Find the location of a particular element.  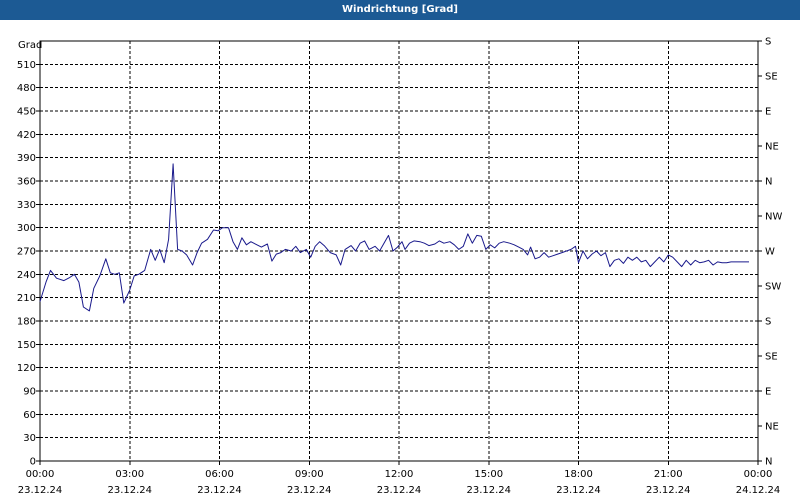

y-tick-label: 210 is located at coordinates (26, 298).